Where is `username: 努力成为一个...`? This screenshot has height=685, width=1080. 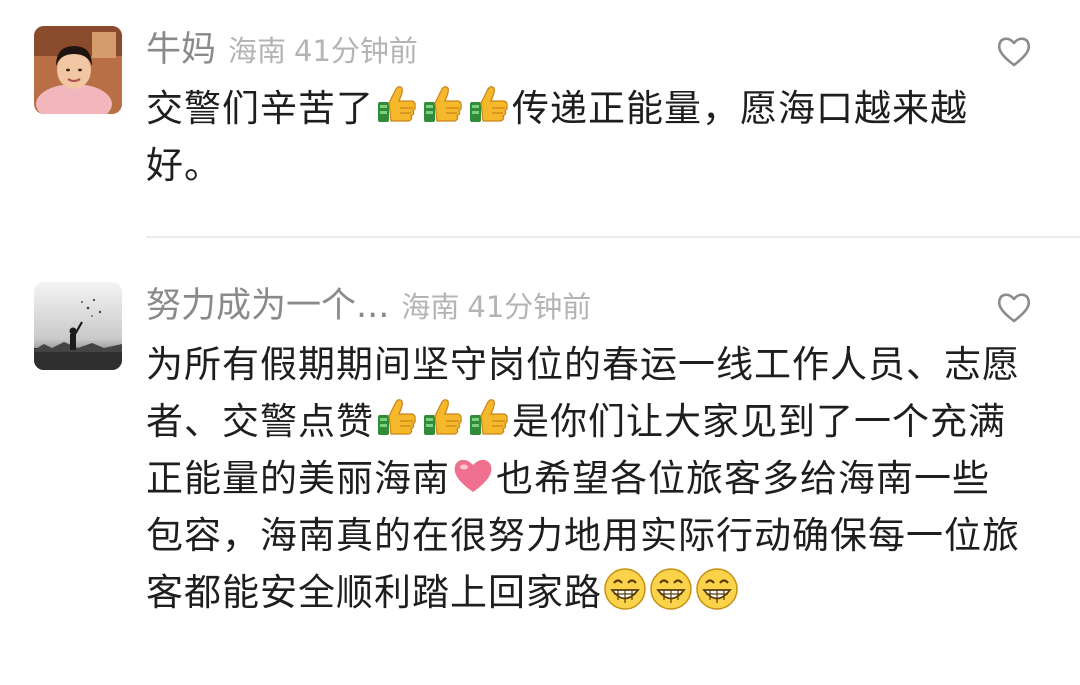
username: 努力成为一个... is located at coordinates (267, 306).